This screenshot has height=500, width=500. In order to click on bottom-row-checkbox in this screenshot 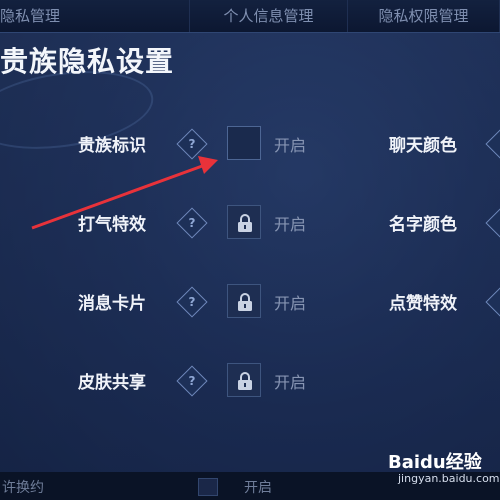, I will do `click(208, 487)`.